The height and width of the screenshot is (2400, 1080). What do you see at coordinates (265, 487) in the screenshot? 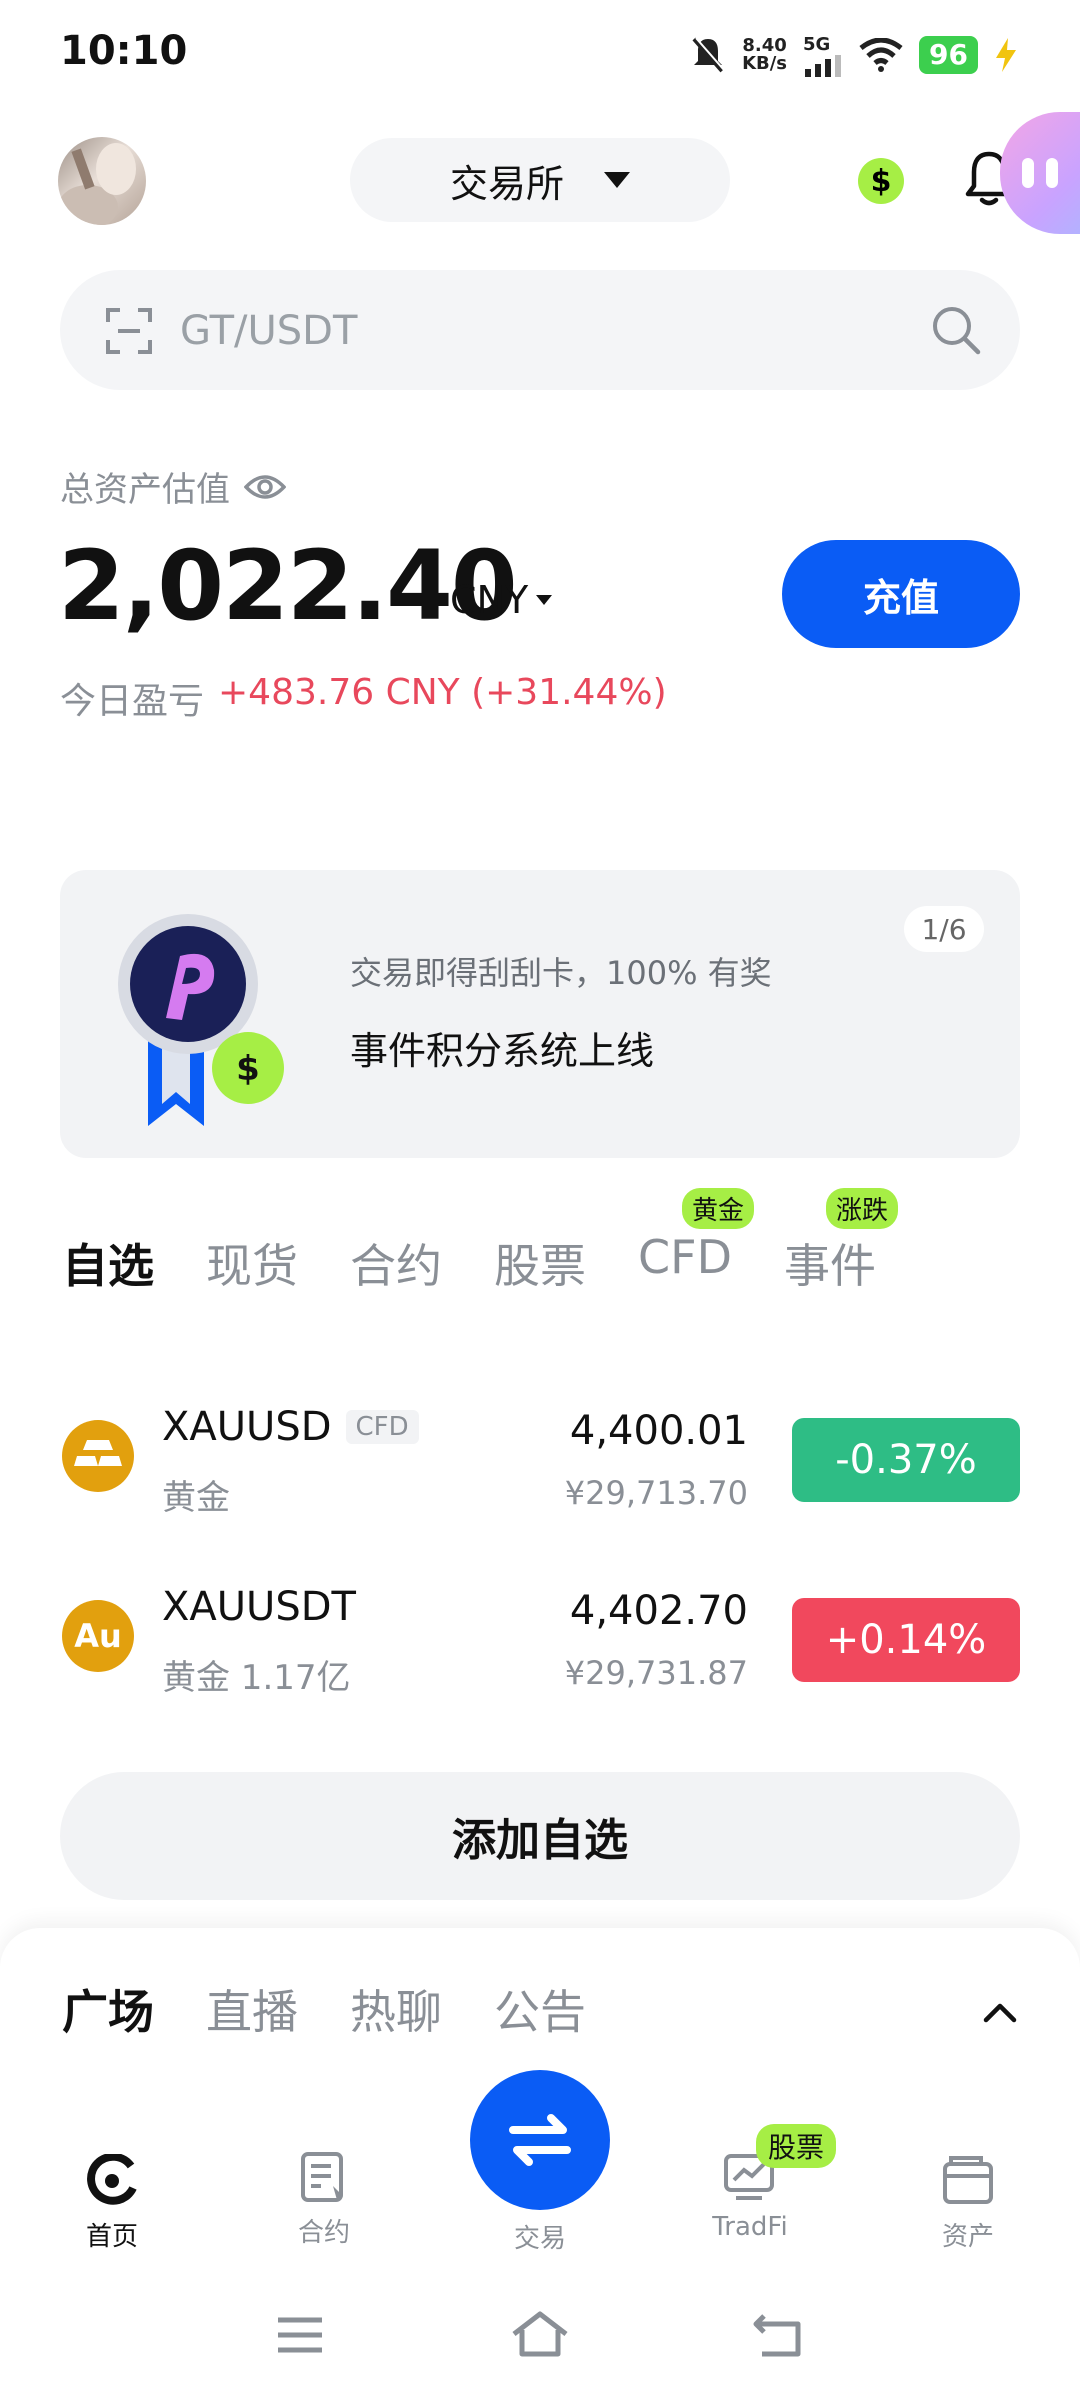
I see `eye-icon` at bounding box center [265, 487].